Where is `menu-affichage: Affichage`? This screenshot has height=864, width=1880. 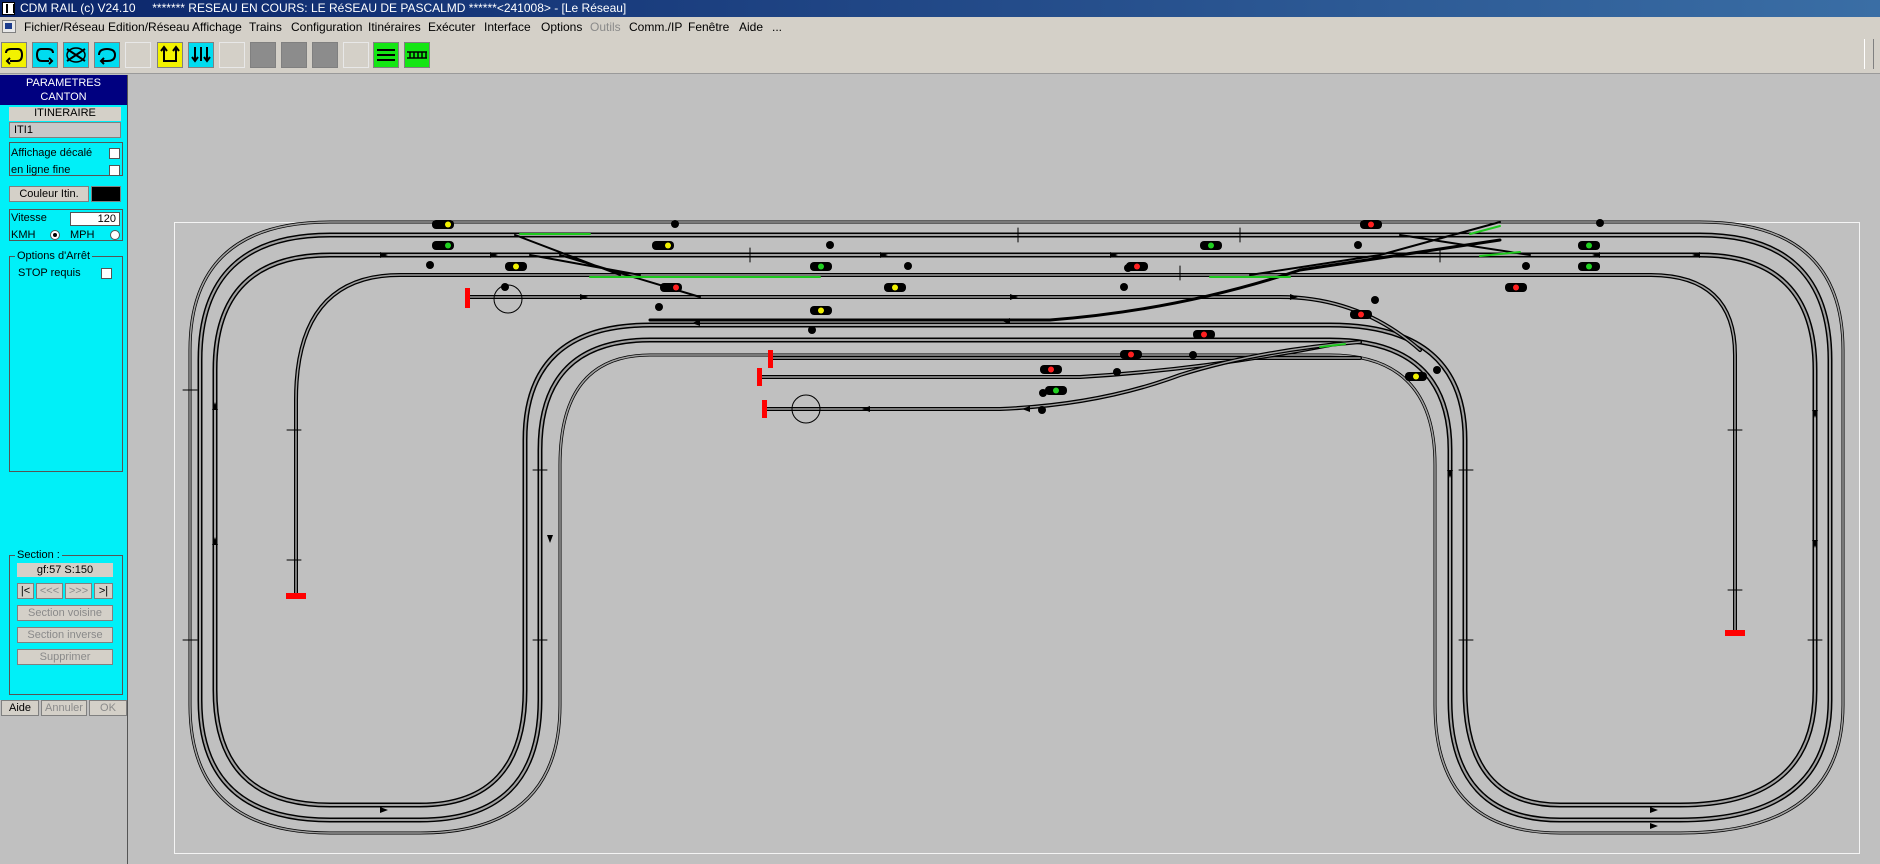 menu-affichage: Affichage is located at coordinates (217, 27).